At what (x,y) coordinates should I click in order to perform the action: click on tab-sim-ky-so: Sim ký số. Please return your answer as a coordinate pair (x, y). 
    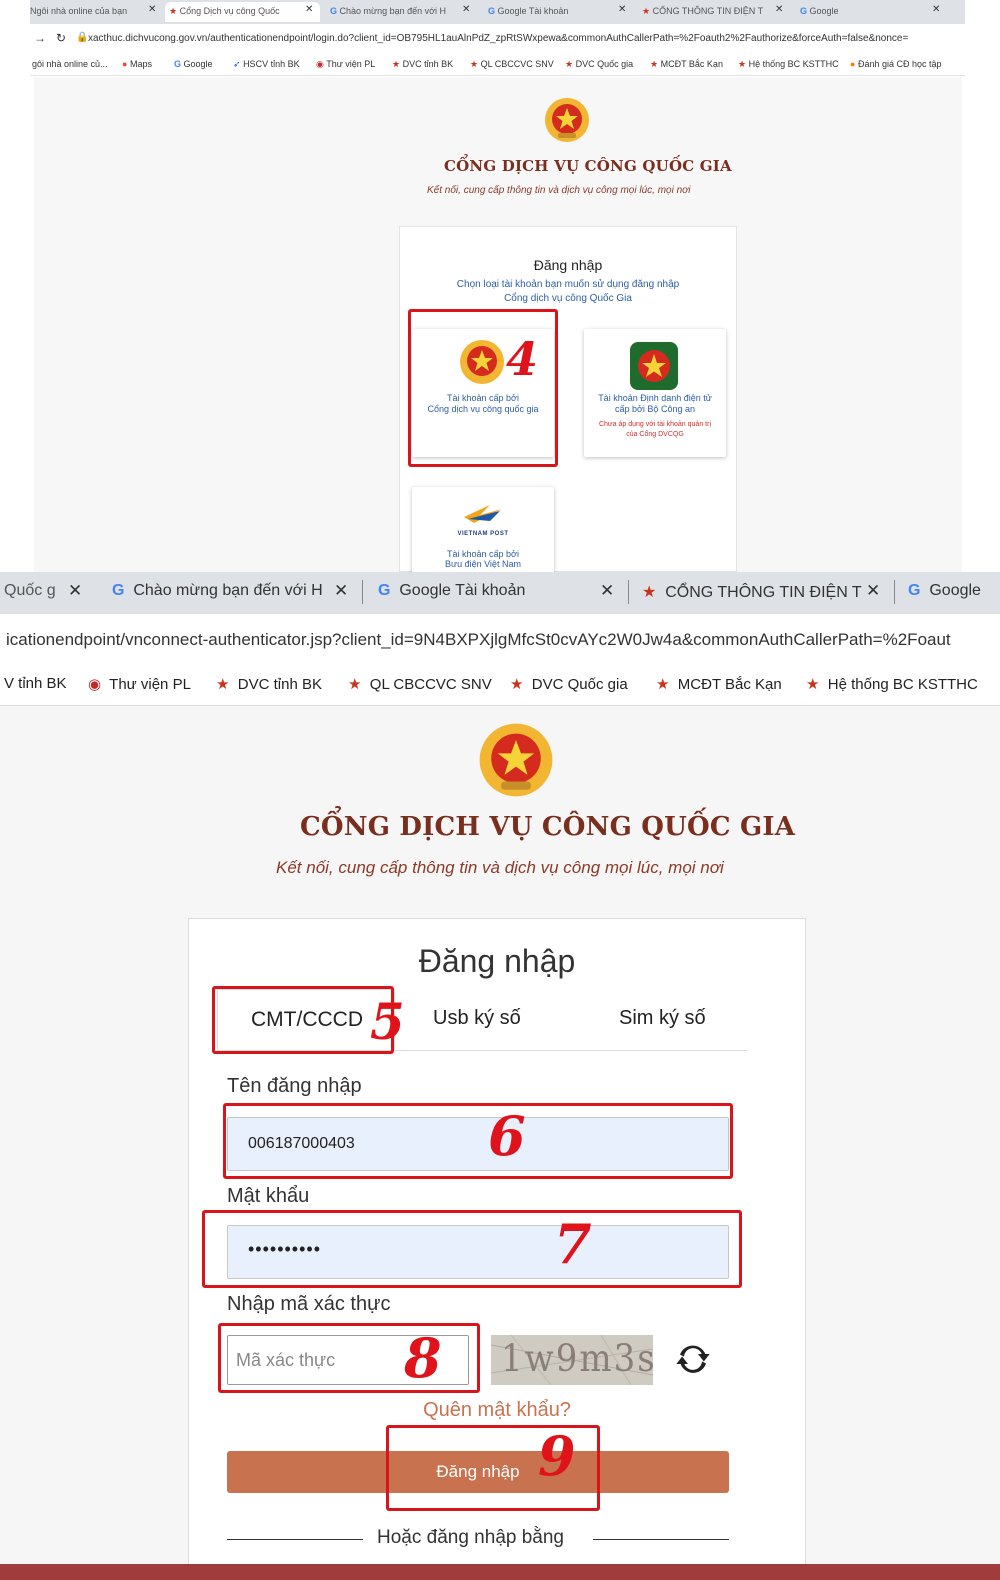
    Looking at the image, I should click on (662, 1018).